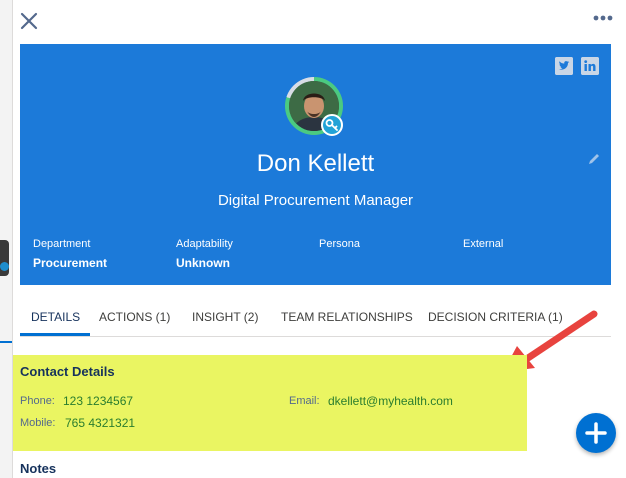 The width and height of the screenshot is (626, 478). What do you see at coordinates (55, 317) in the screenshot?
I see `tab-details: DETAILS` at bounding box center [55, 317].